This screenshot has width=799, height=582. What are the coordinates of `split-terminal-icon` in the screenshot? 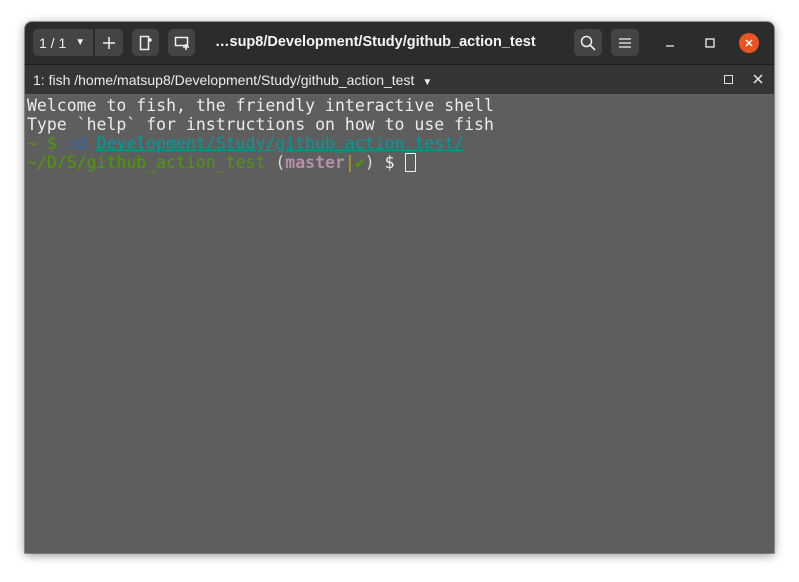 It's located at (146, 43).